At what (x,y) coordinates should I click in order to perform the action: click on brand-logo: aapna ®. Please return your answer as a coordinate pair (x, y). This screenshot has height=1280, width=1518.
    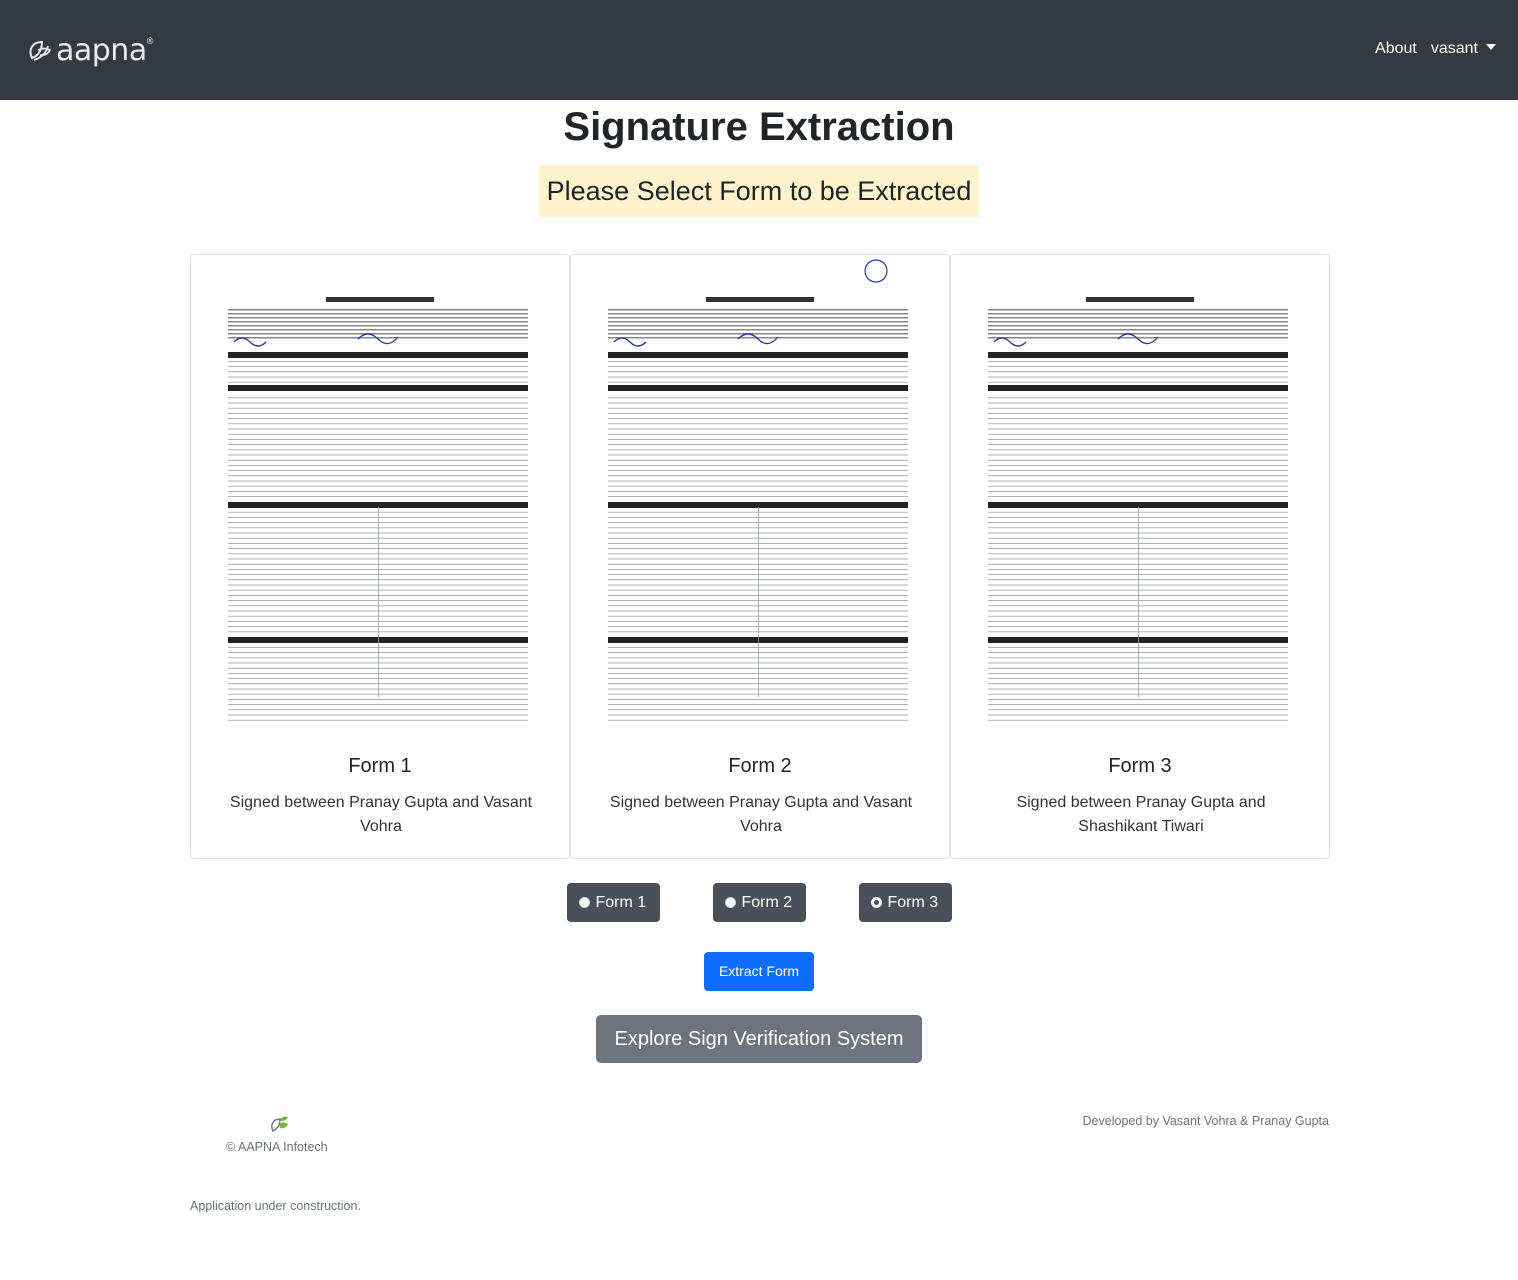
    Looking at the image, I should click on (88, 50).